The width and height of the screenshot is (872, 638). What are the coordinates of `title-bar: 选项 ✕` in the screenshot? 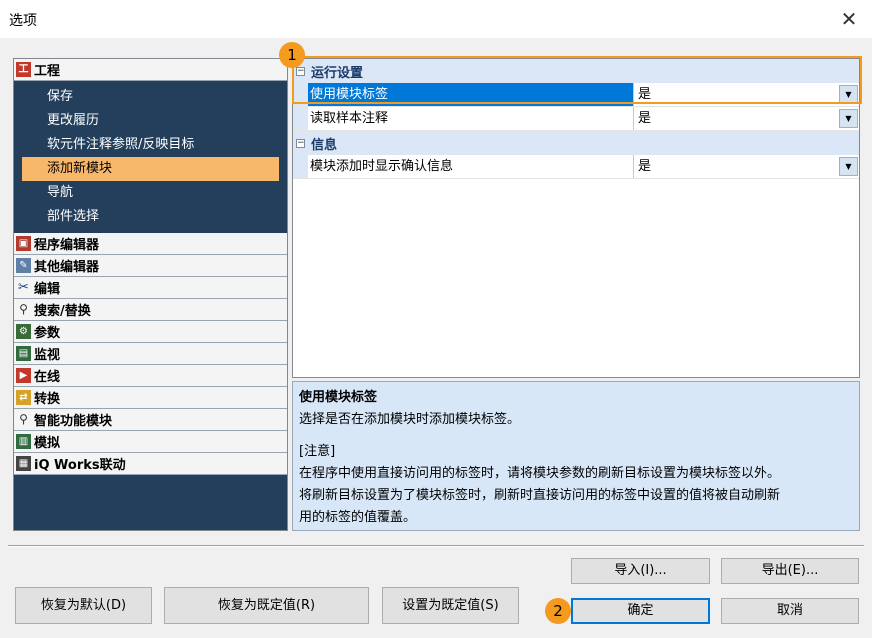 It's located at (436, 19).